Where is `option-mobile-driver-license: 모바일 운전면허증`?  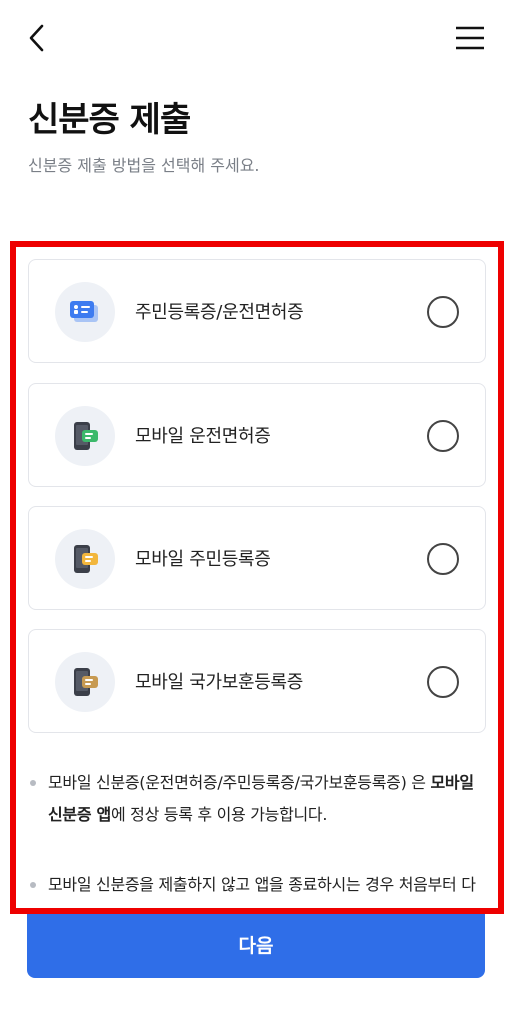
option-mobile-driver-license: 모바일 운전면허증 is located at coordinates (257, 435).